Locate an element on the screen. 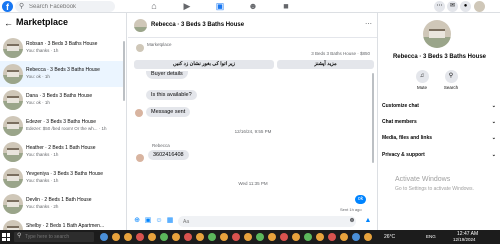  avatar is located at coordinates (139, 113).